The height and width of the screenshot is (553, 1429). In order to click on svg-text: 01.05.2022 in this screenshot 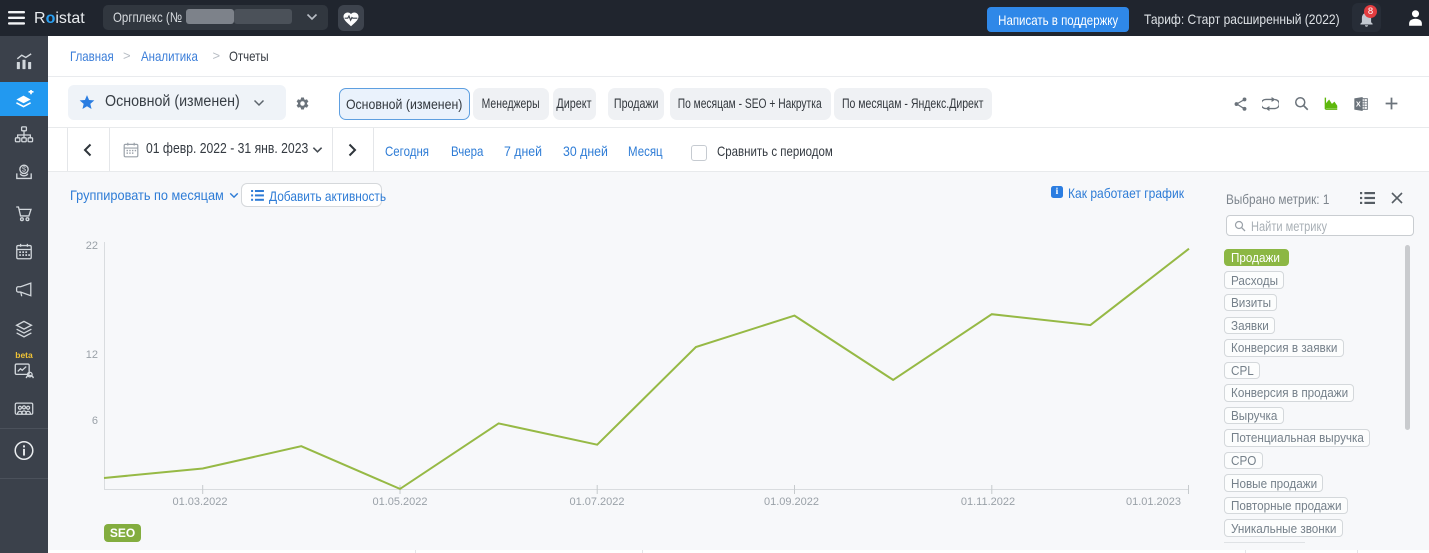, I will do `click(399, 502)`.